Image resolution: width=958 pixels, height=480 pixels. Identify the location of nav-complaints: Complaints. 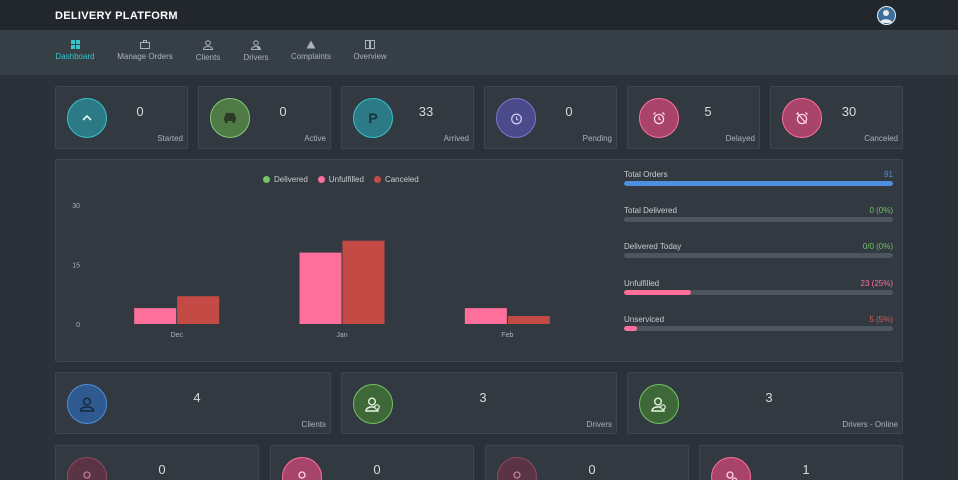
(311, 50).